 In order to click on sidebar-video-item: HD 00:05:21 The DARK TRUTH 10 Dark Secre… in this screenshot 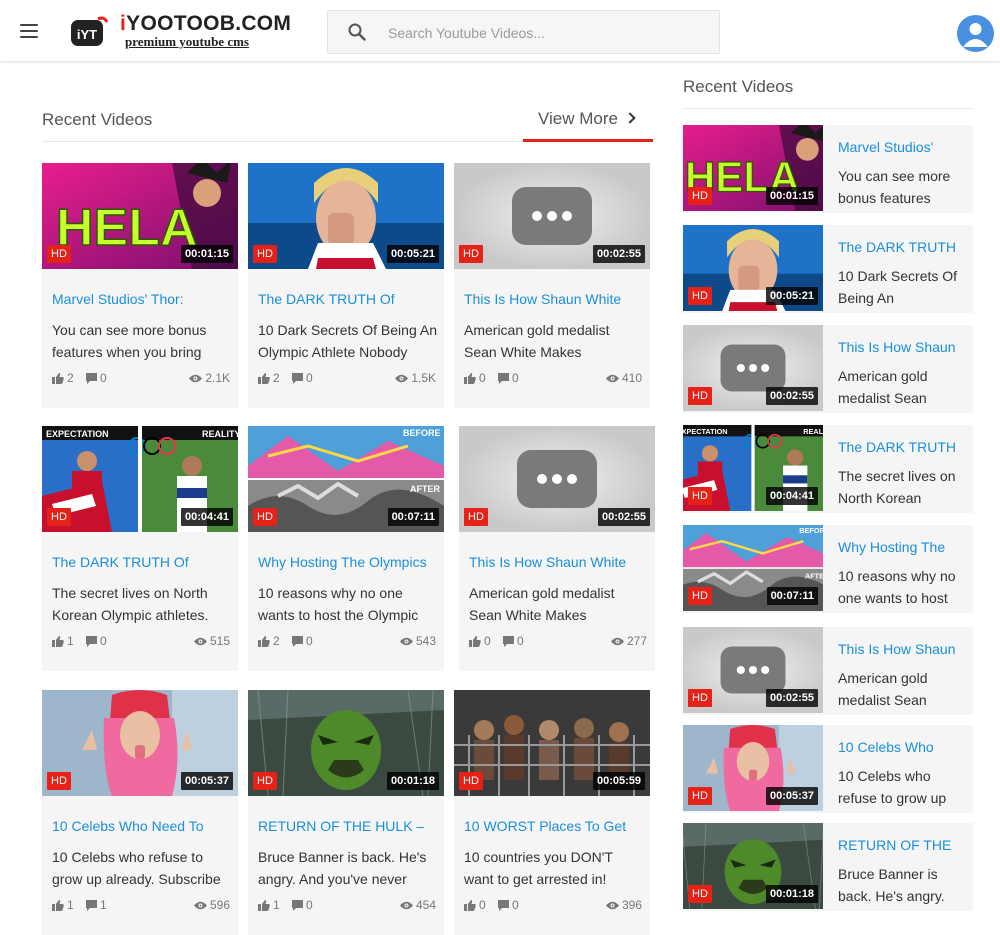, I will do `click(828, 269)`.